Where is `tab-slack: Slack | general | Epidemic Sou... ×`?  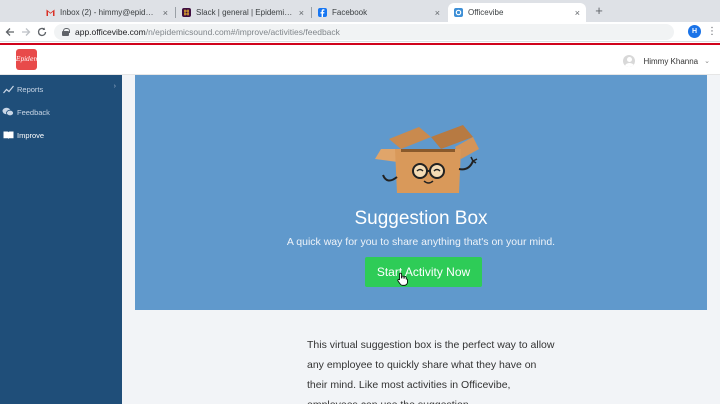 tab-slack: Slack | general | Epidemic Sou... × is located at coordinates (243, 12).